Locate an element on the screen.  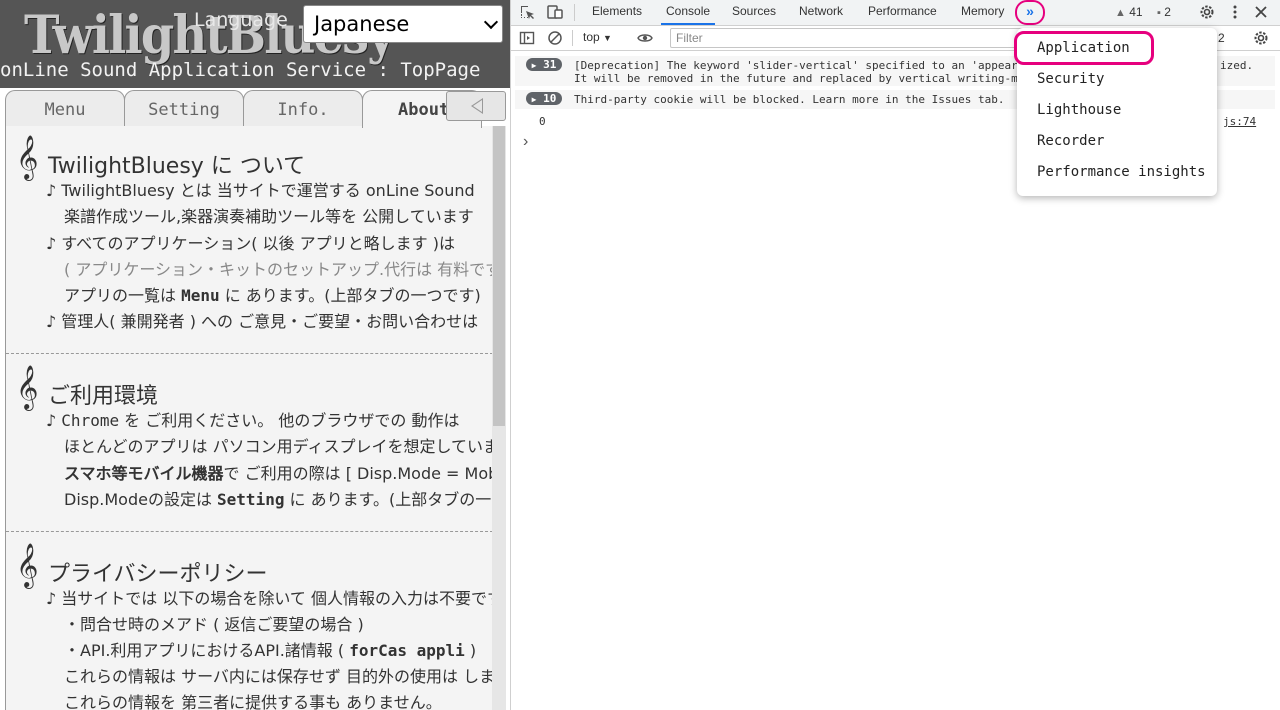
tab-sources: Sources is located at coordinates (754, 12).